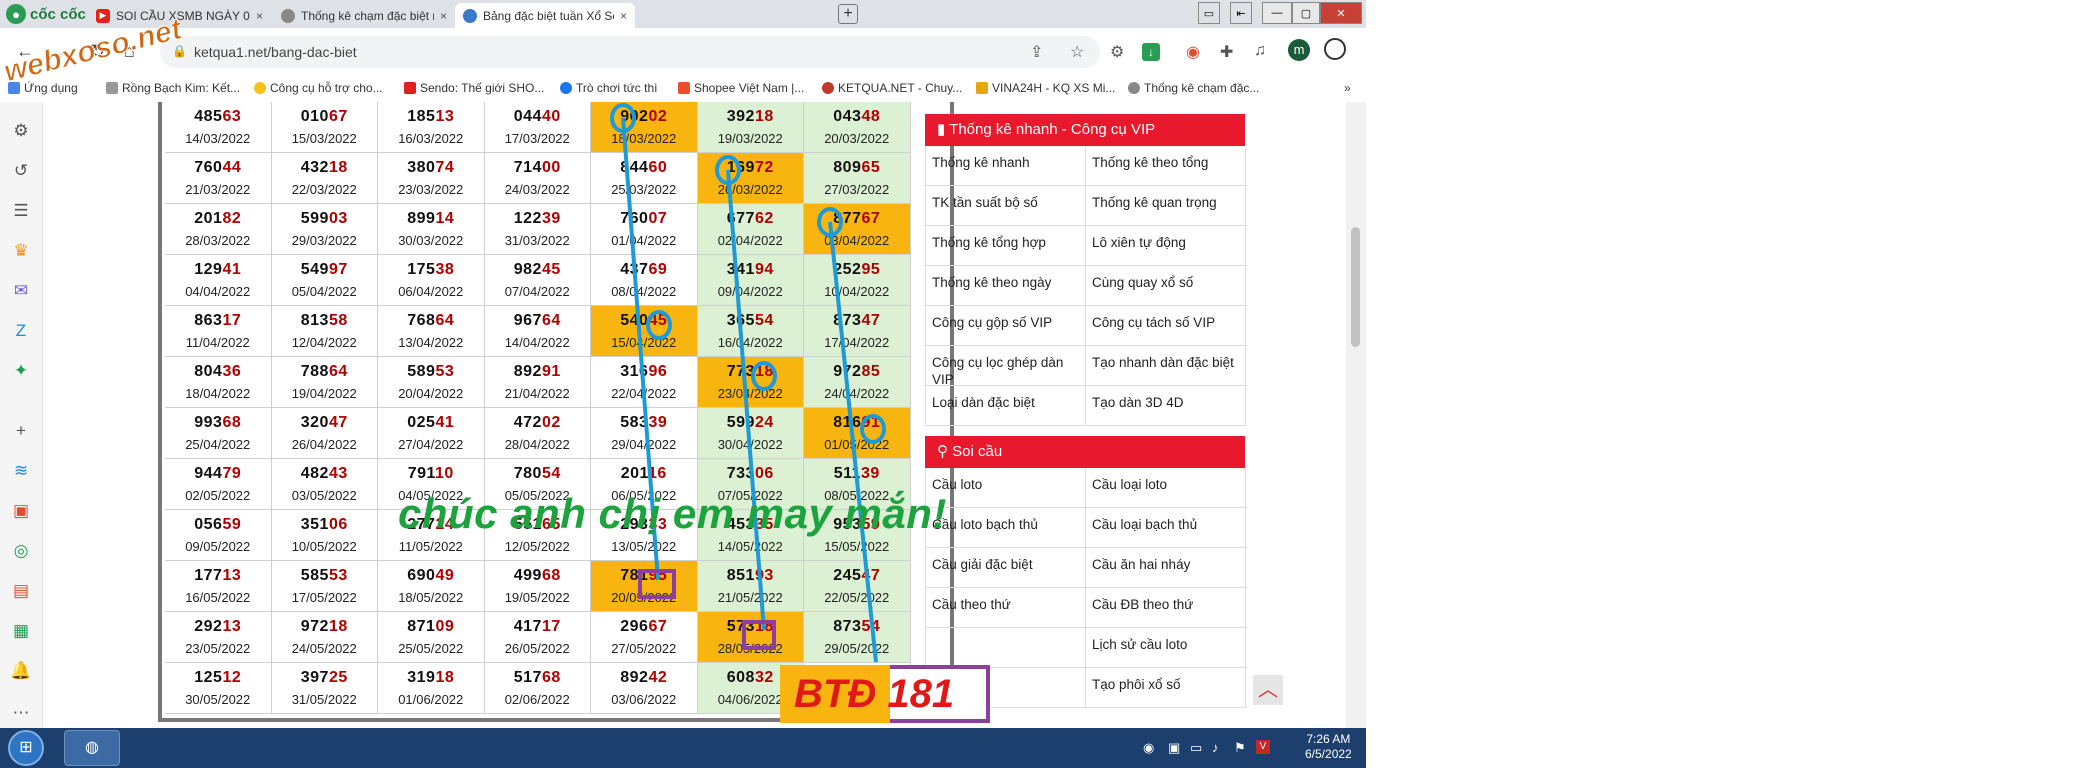 The height and width of the screenshot is (768, 2074). I want to click on menu-link: Cầu ĐB theo thứ, so click(1166, 608).